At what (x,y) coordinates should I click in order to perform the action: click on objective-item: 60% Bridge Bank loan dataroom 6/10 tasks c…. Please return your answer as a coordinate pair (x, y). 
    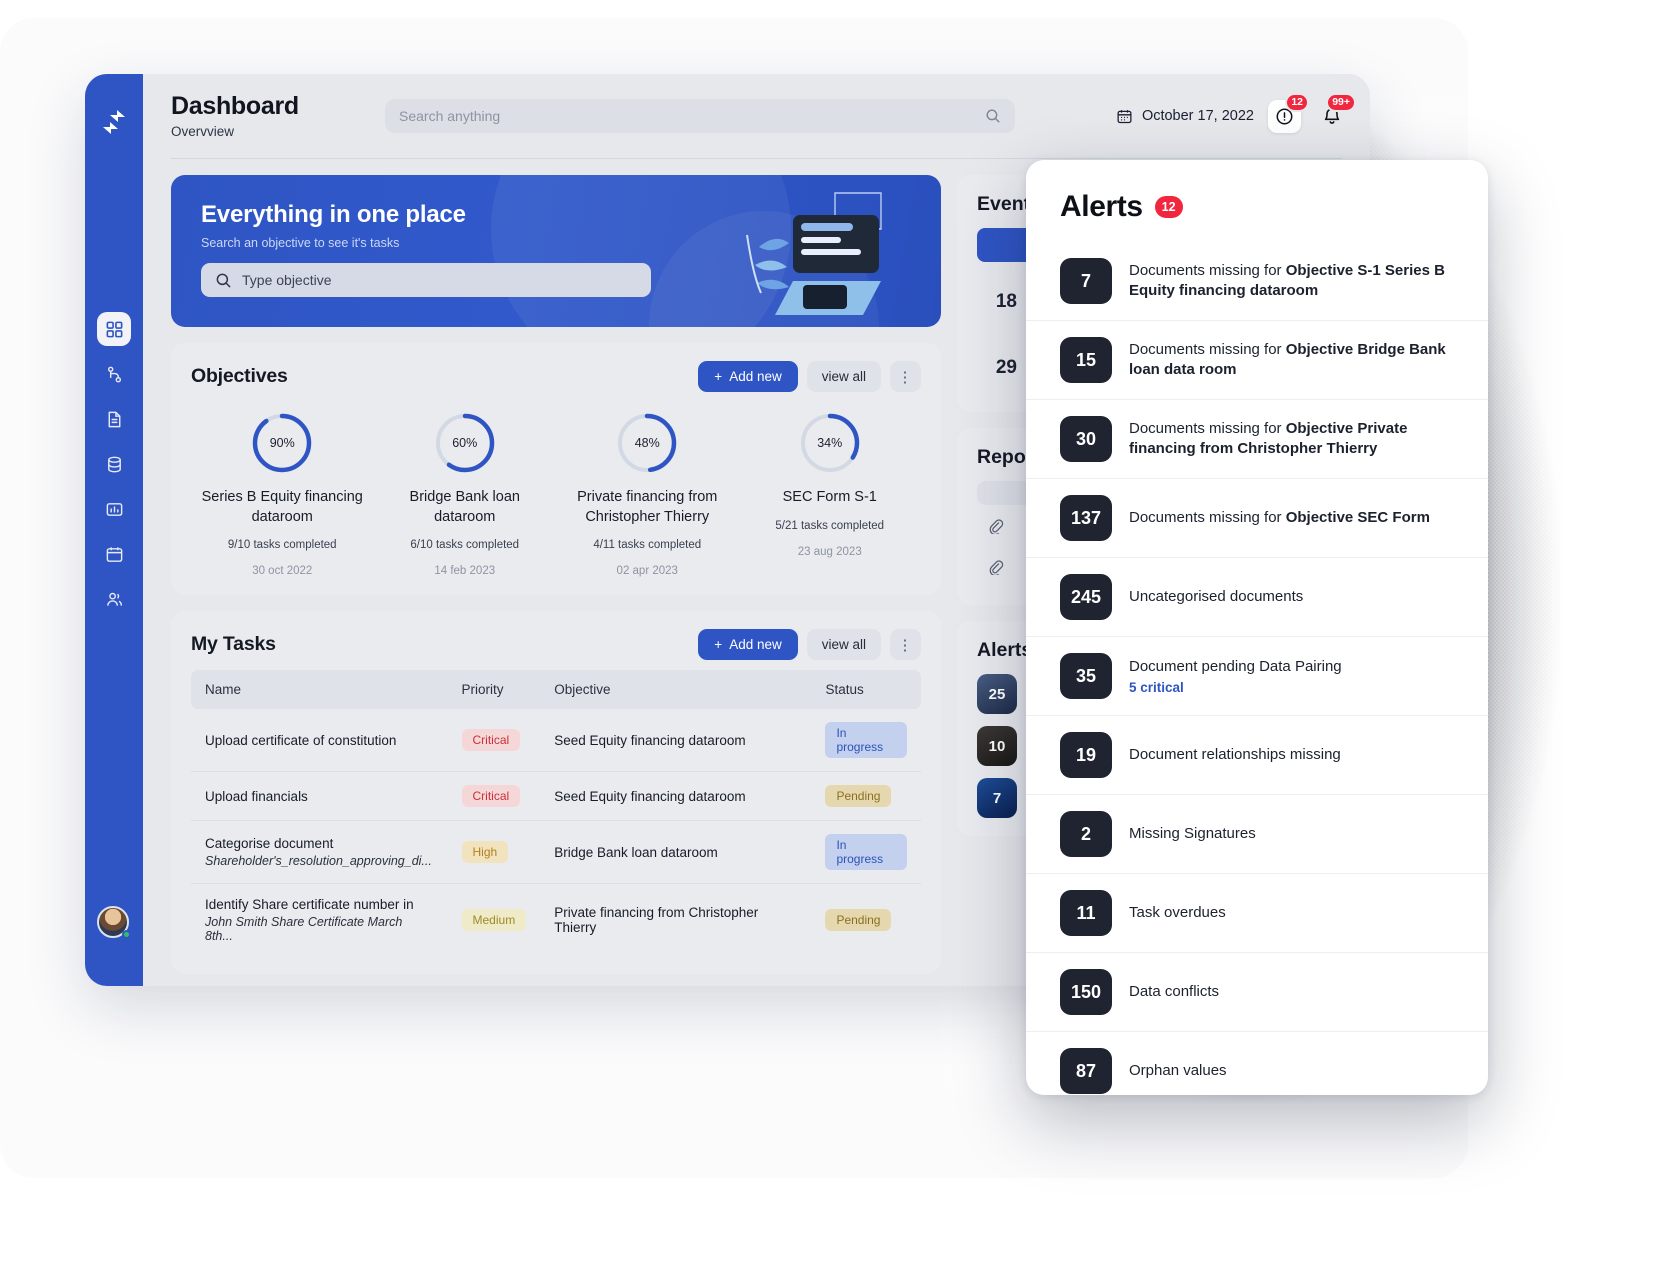
    Looking at the image, I should click on (465, 494).